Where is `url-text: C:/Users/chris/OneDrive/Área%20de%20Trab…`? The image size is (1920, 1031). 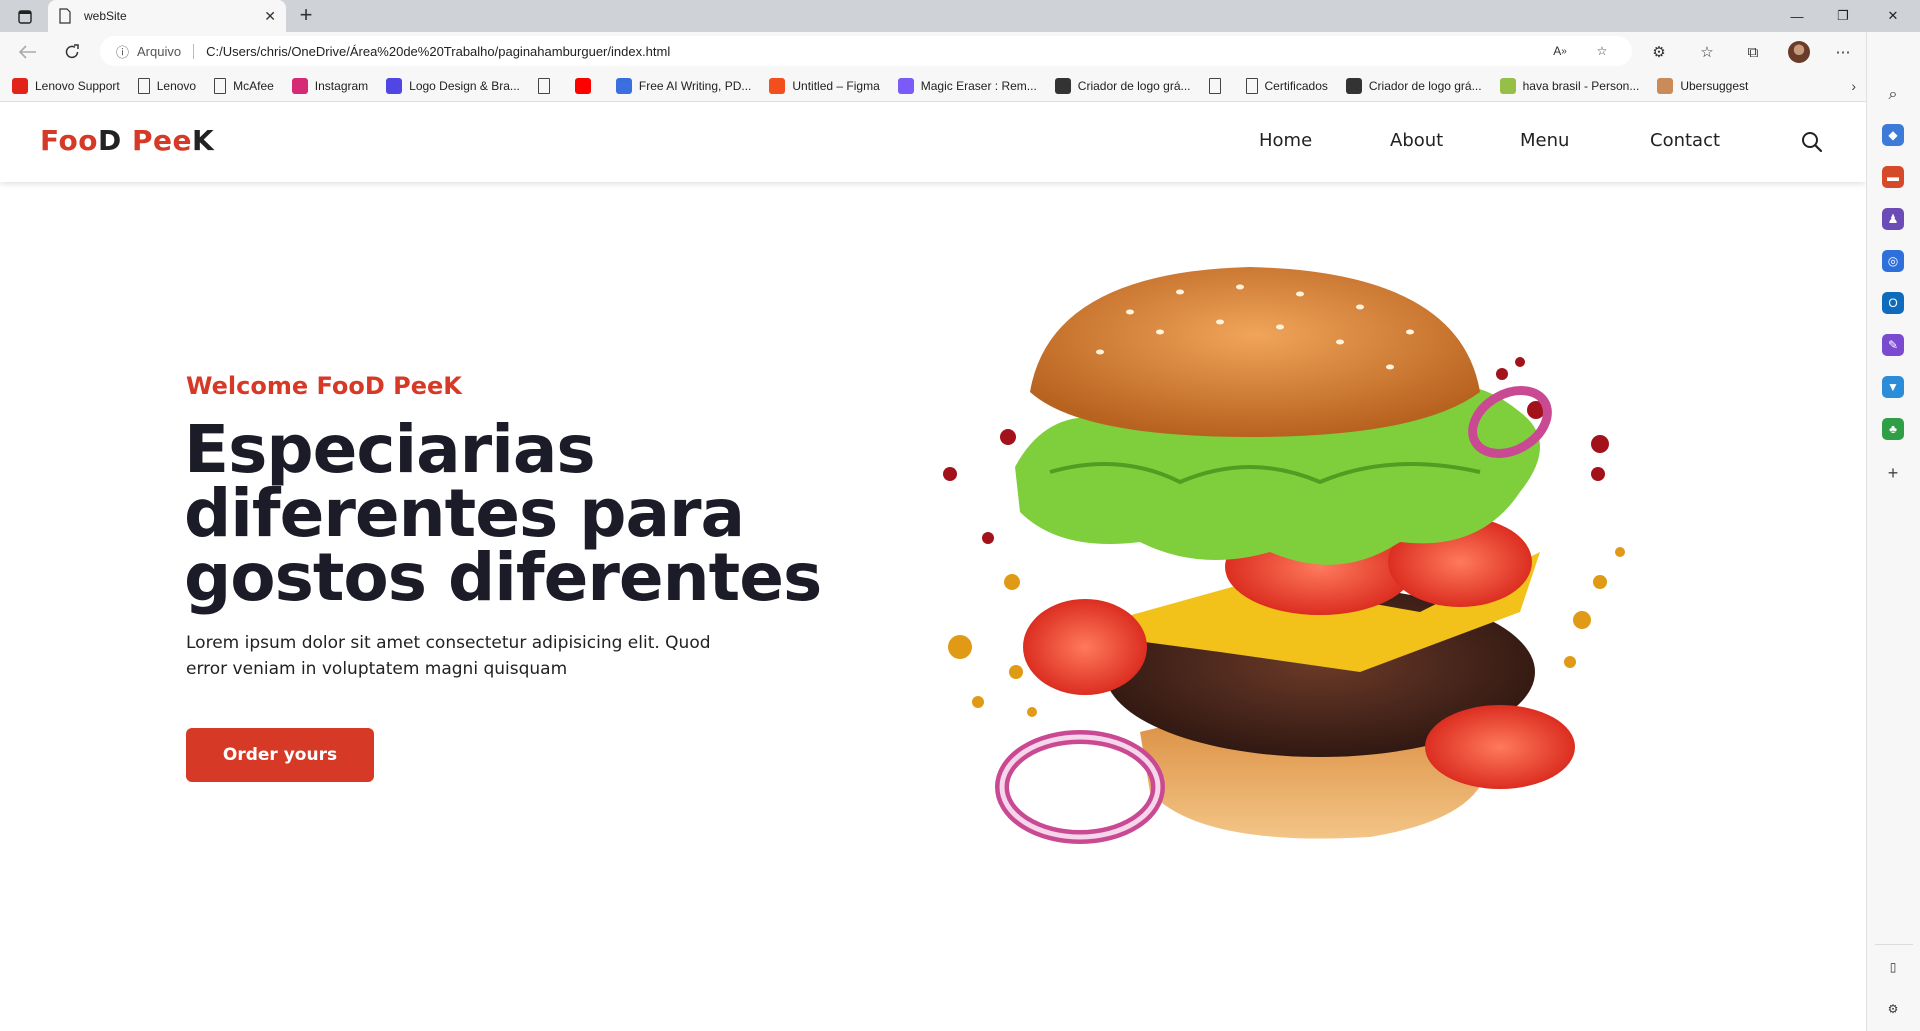 url-text: C:/Users/chris/OneDrive/Área%20de%20Trab… is located at coordinates (877, 51).